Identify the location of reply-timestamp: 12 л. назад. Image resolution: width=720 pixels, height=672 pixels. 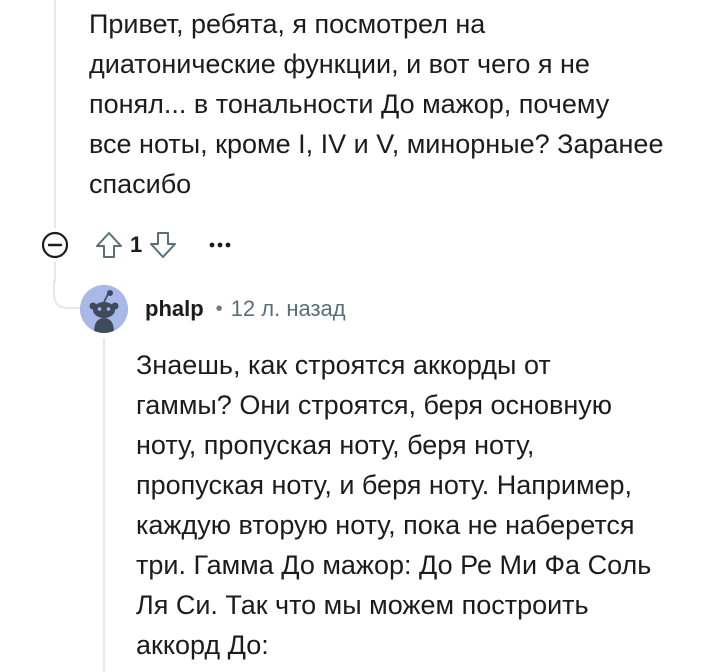
(288, 309).